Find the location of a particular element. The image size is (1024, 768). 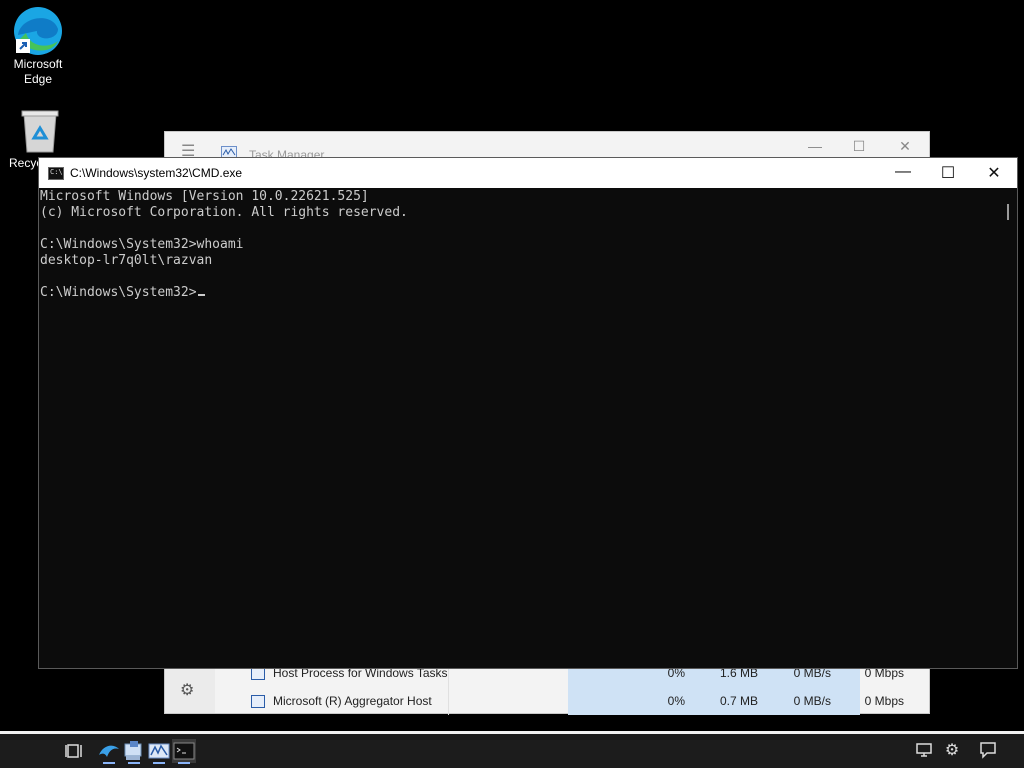

taskbar-app-edge is located at coordinates (109, 751).